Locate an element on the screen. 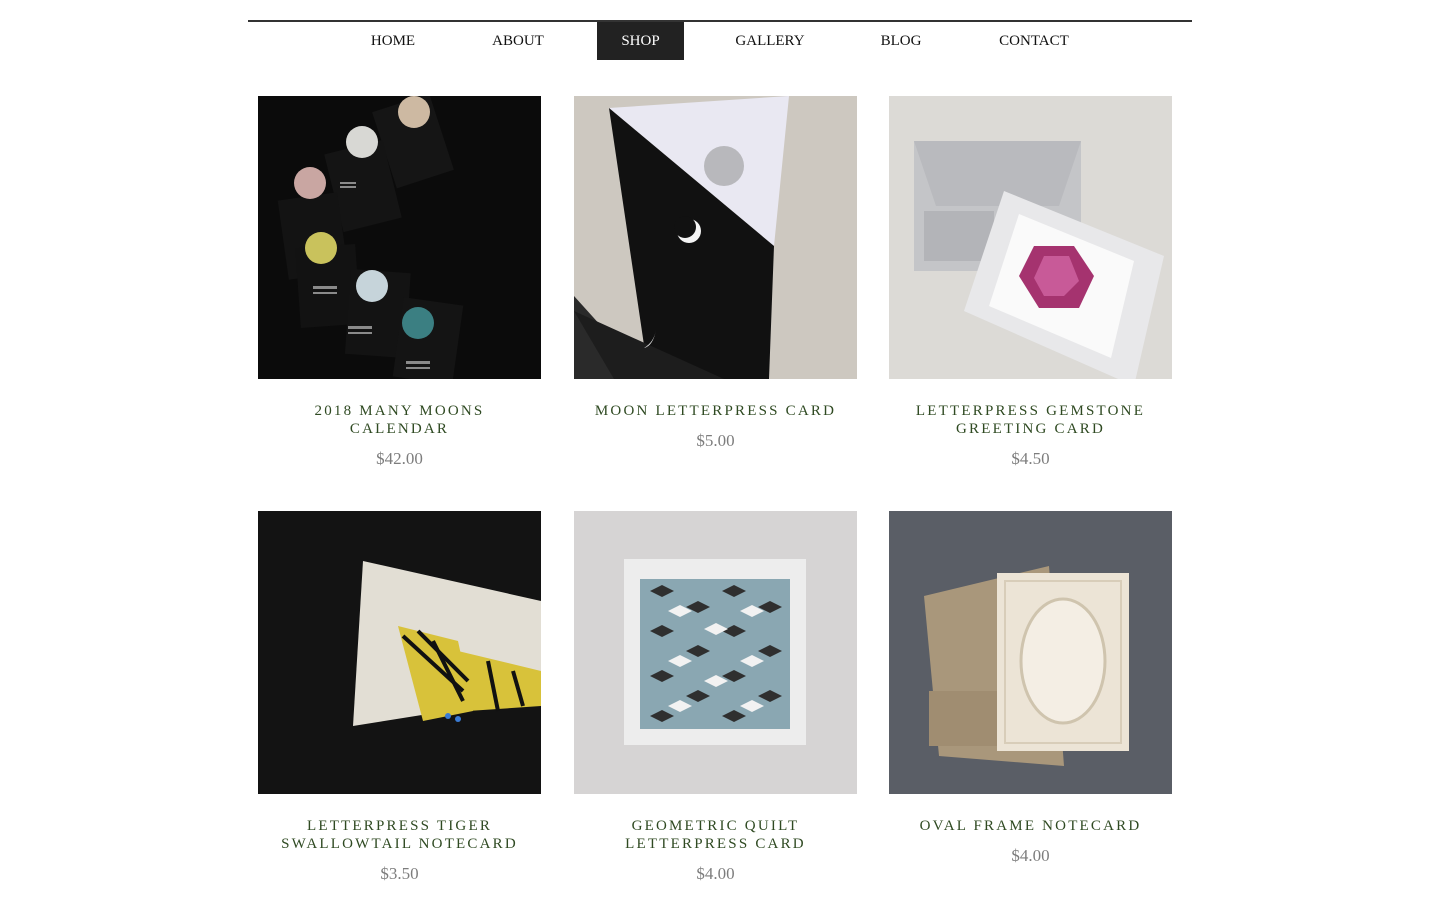 This screenshot has height=900, width=1440. product-card: Oval Frame Notecard $4.00 is located at coordinates (1030, 688).